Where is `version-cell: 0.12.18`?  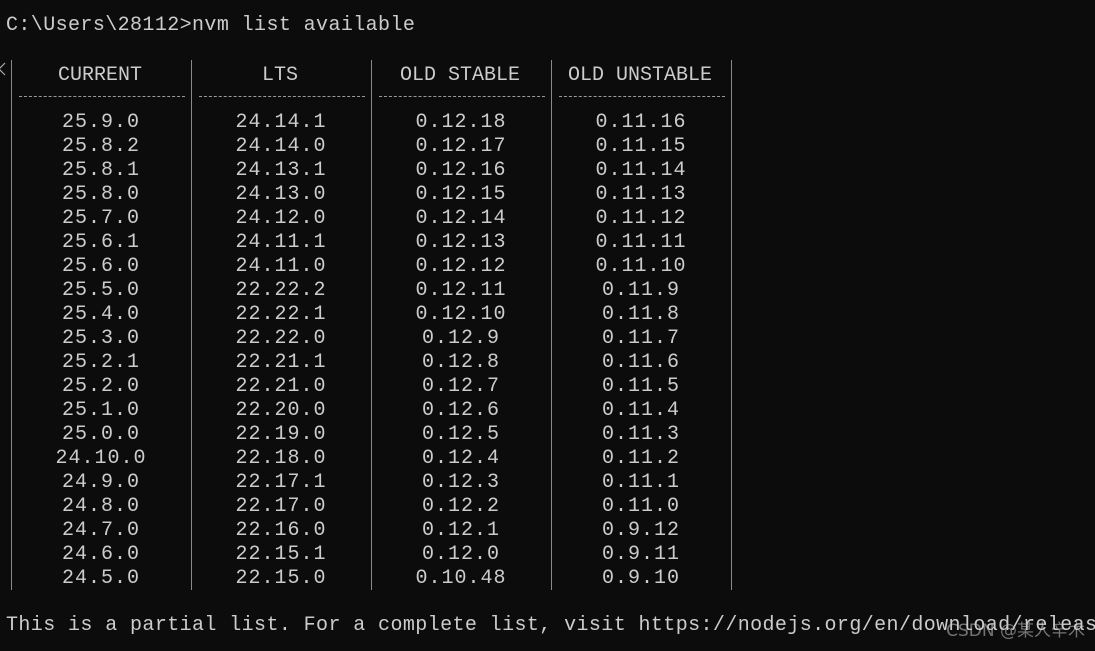
version-cell: 0.12.18 is located at coordinates (461, 122).